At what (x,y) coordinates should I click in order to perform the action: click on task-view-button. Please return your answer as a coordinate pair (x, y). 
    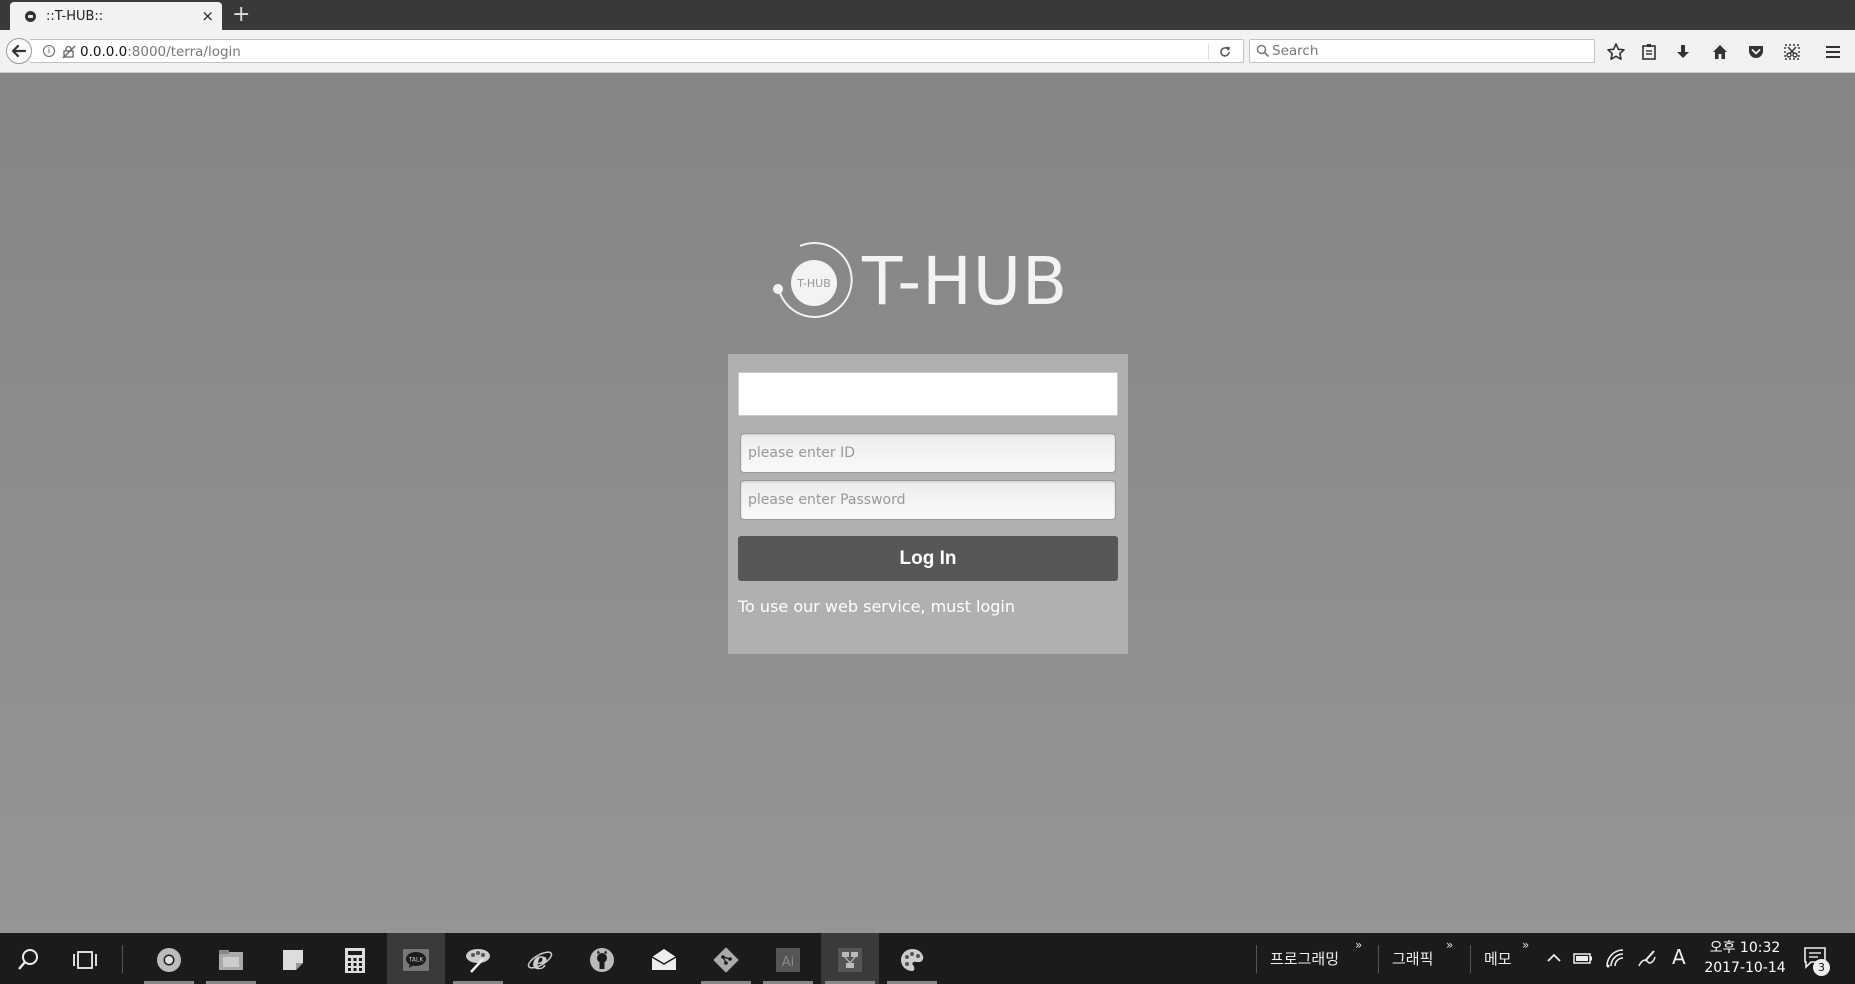
    Looking at the image, I should click on (85, 958).